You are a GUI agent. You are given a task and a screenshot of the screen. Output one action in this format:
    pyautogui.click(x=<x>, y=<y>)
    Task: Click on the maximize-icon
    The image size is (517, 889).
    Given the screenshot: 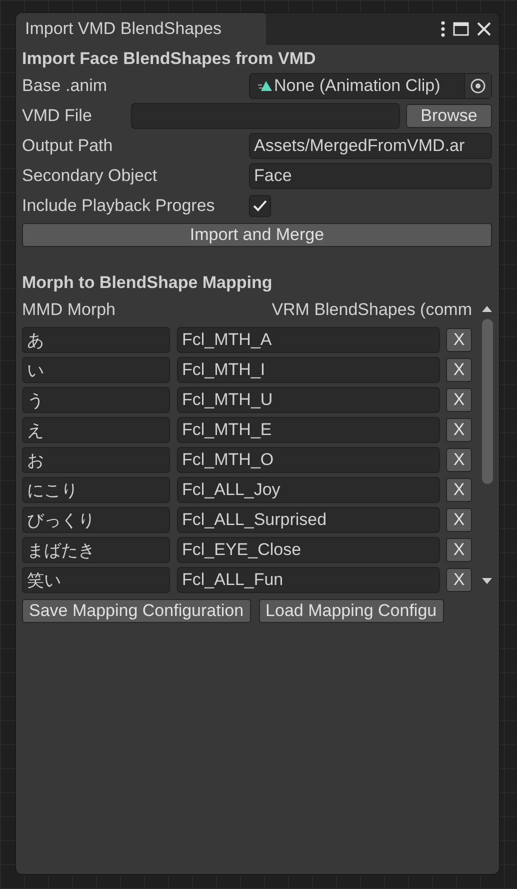 What is the action you would take?
    pyautogui.click(x=461, y=29)
    